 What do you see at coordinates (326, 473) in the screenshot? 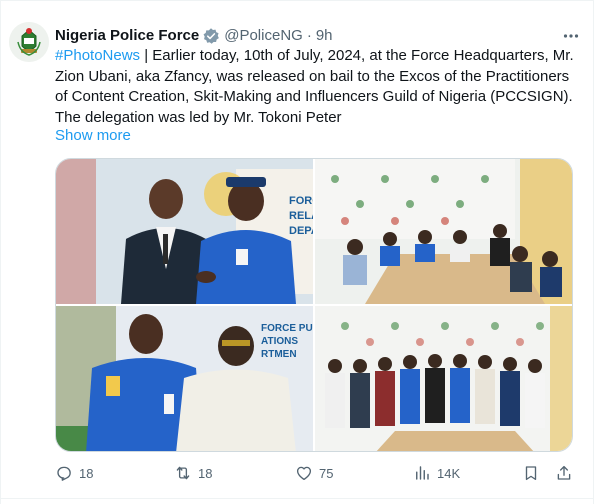
I see `like-count: 75` at bounding box center [326, 473].